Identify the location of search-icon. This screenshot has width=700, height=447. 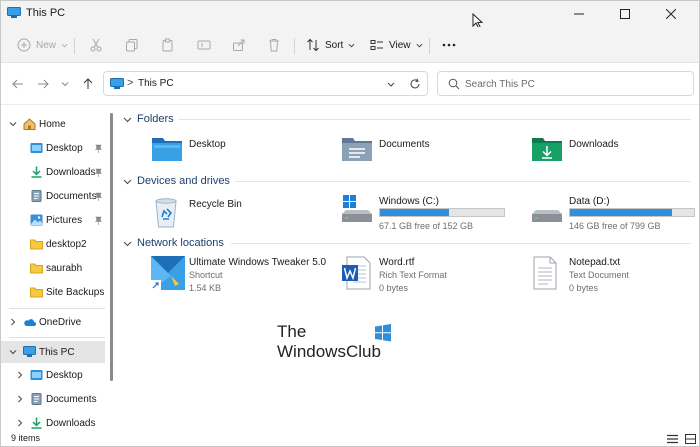
(454, 84).